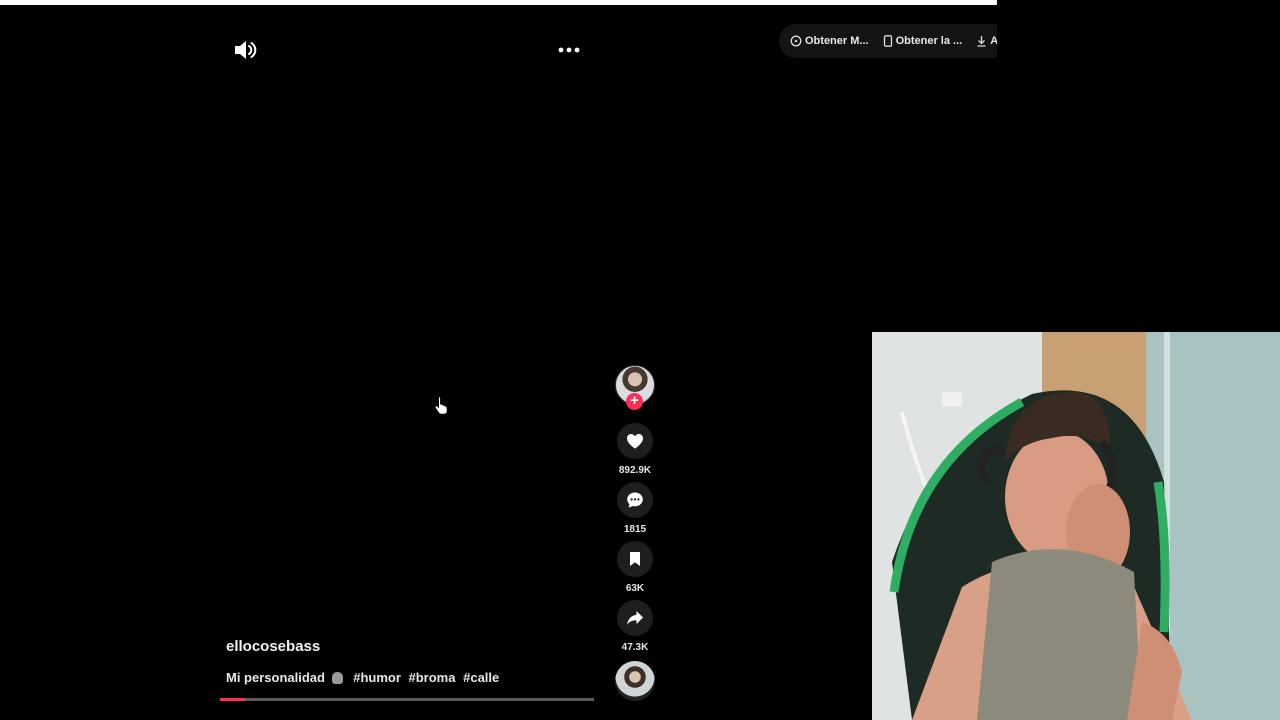 This screenshot has width=1280, height=720. What do you see at coordinates (432, 677) in the screenshot?
I see `hashtag-link: #broma` at bounding box center [432, 677].